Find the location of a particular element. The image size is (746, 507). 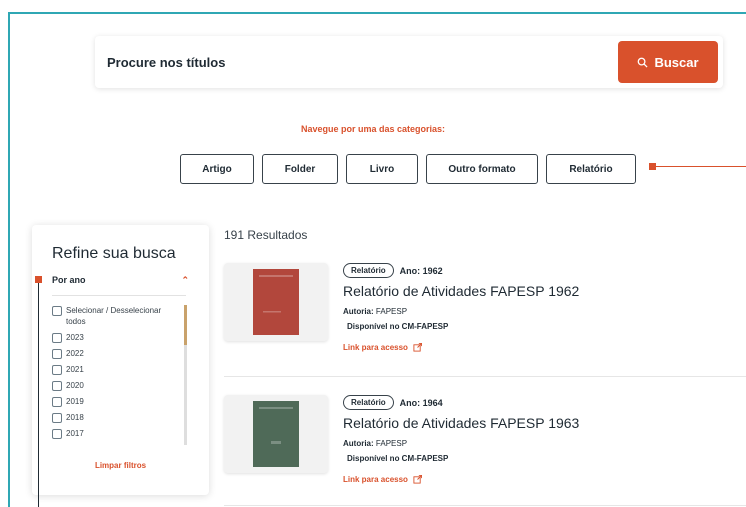

option-select-all: Selecionar / Desselecionar todos is located at coordinates (117, 316).